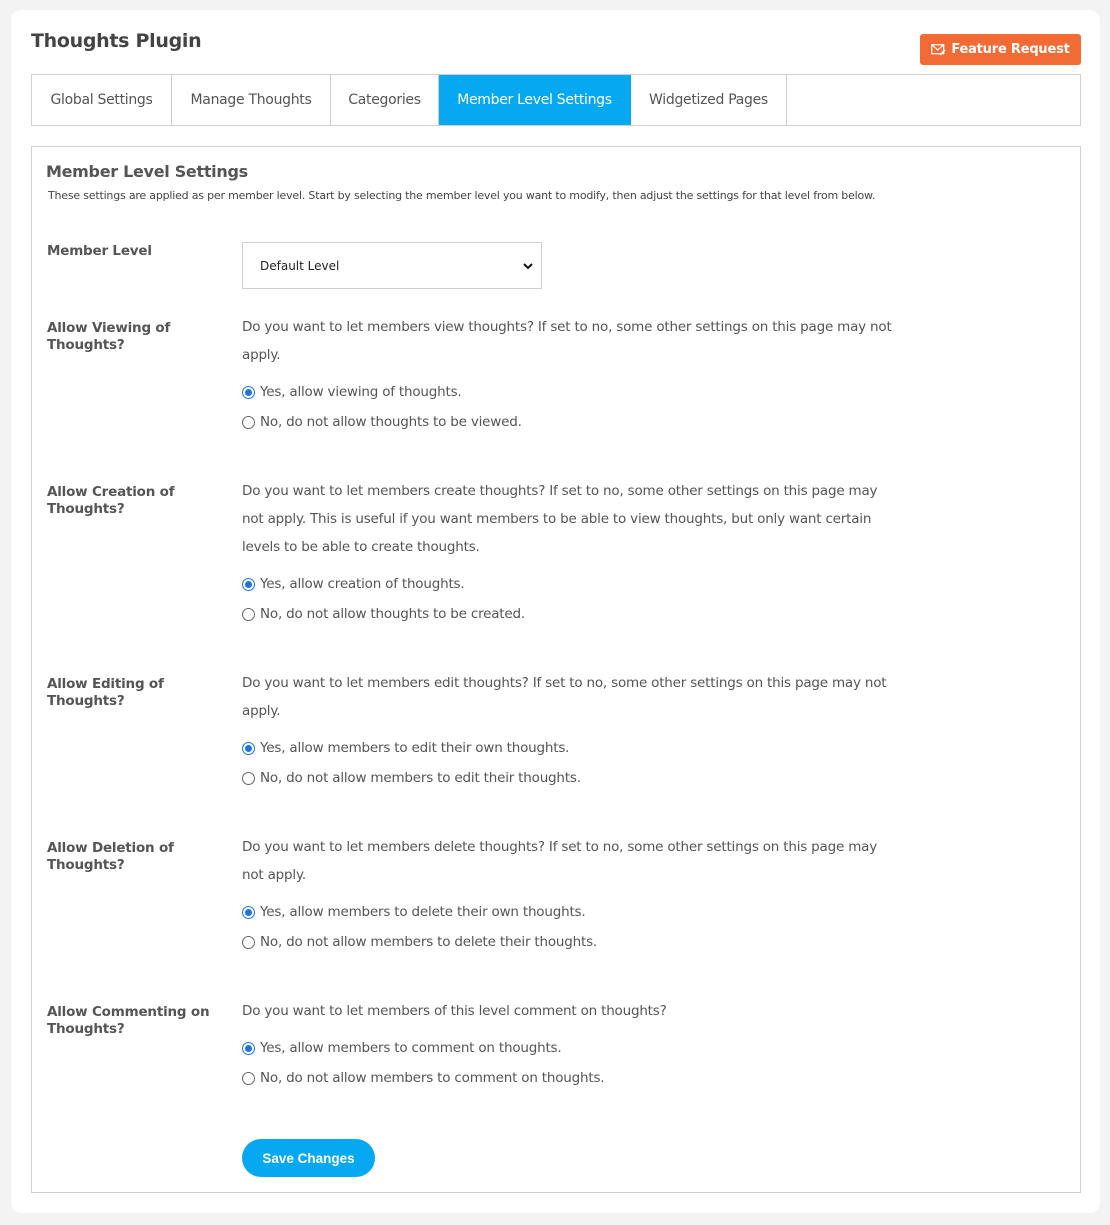 The width and height of the screenshot is (1110, 1225). Describe the element at coordinates (709, 100) in the screenshot. I see `tab-widgetized-pages: Widgetized Pages` at that location.